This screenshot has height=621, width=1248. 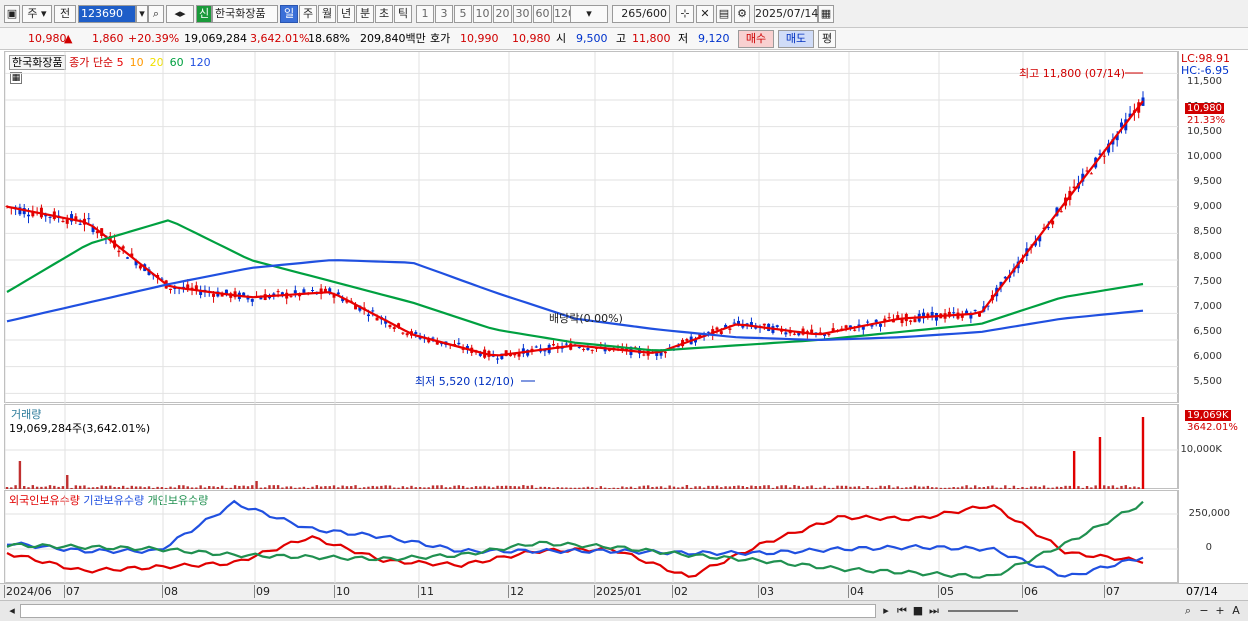 I want to click on high-price: 11,800, so click(x=651, y=38).